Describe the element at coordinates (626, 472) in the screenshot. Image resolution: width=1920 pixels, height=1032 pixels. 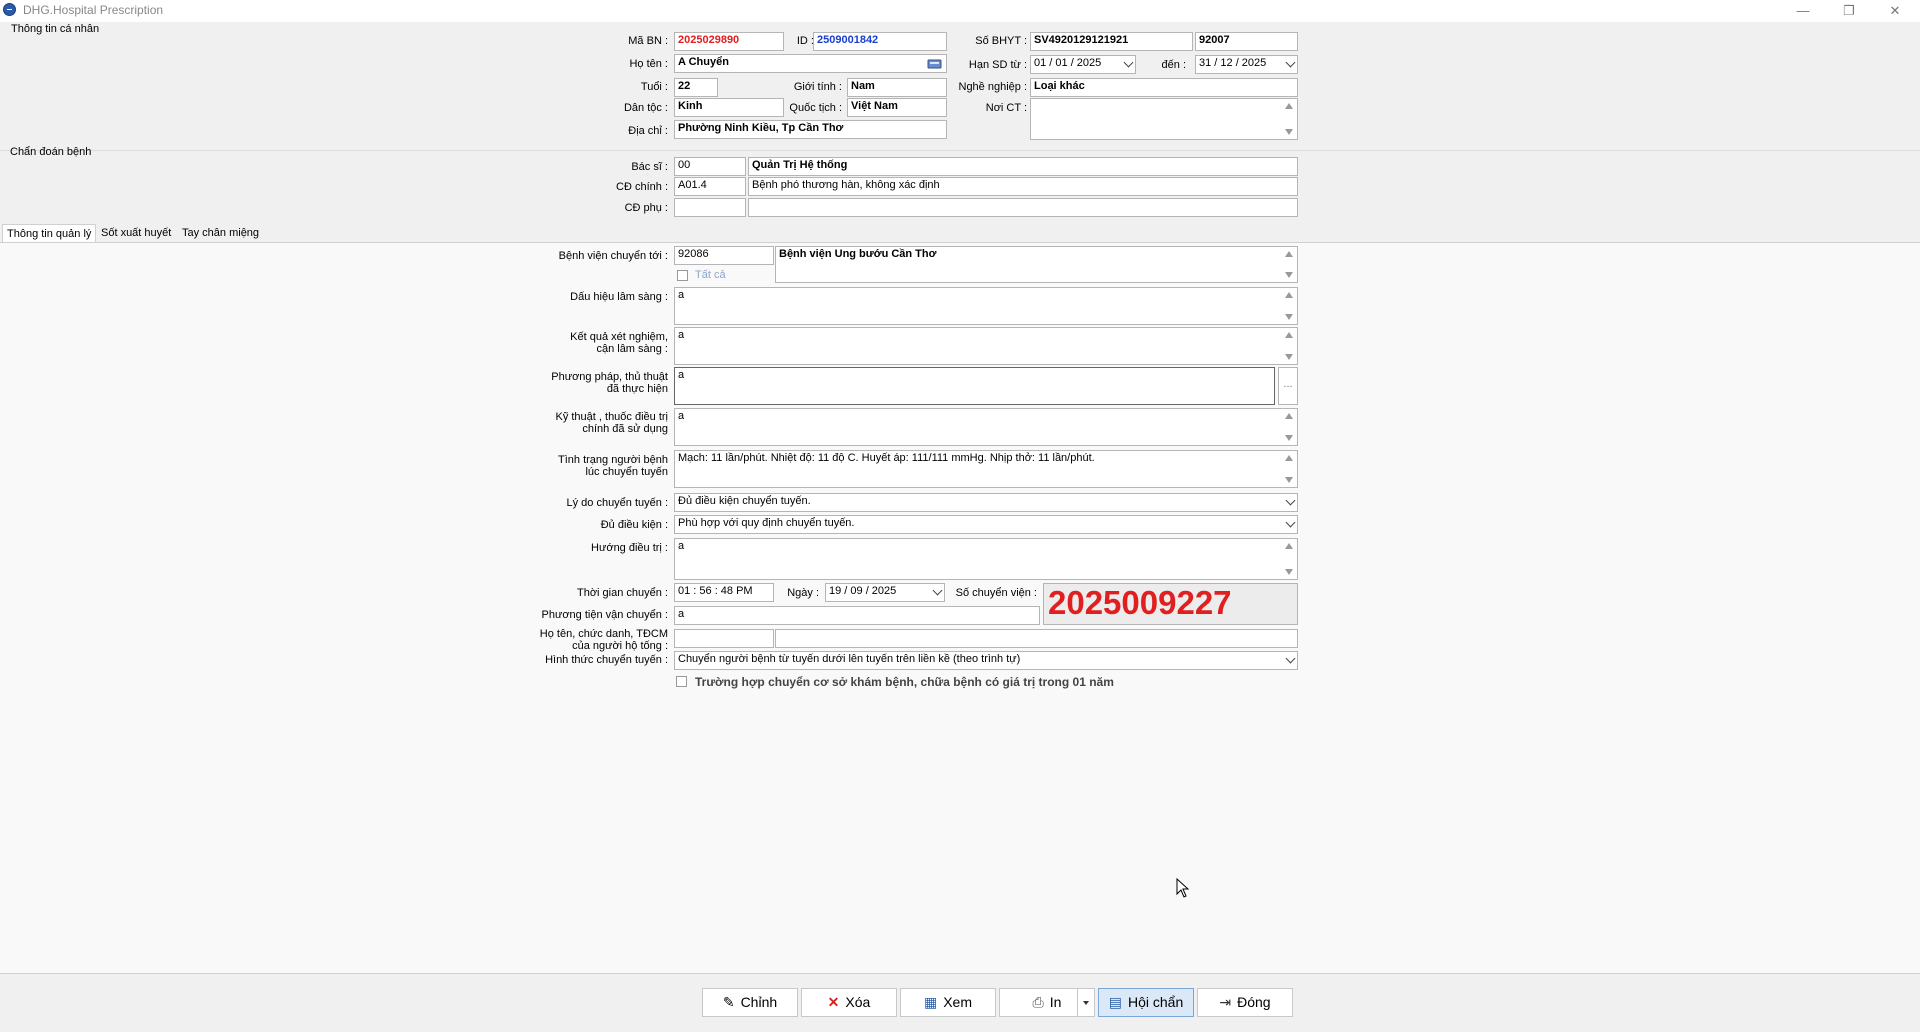
I see `tinh-trang-label-2: lúc chuyển tuyến` at that location.